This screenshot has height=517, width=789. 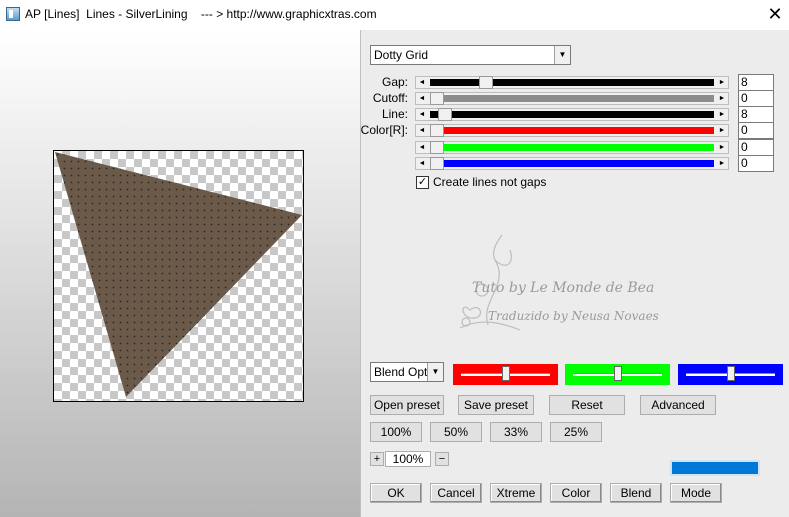 I want to click on mode-button: Mode, so click(x=696, y=493).